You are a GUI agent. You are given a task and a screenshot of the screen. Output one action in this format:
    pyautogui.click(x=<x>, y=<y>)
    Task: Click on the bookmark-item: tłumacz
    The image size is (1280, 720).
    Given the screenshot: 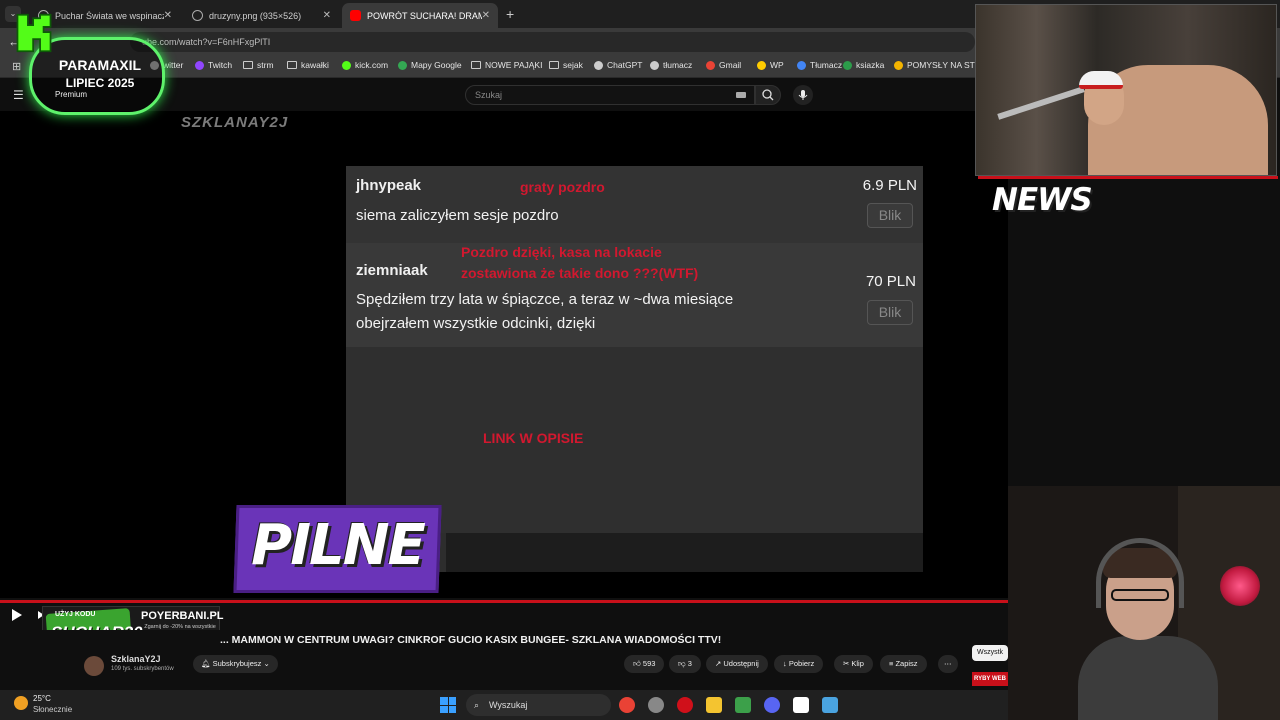 What is the action you would take?
    pyautogui.click(x=671, y=65)
    